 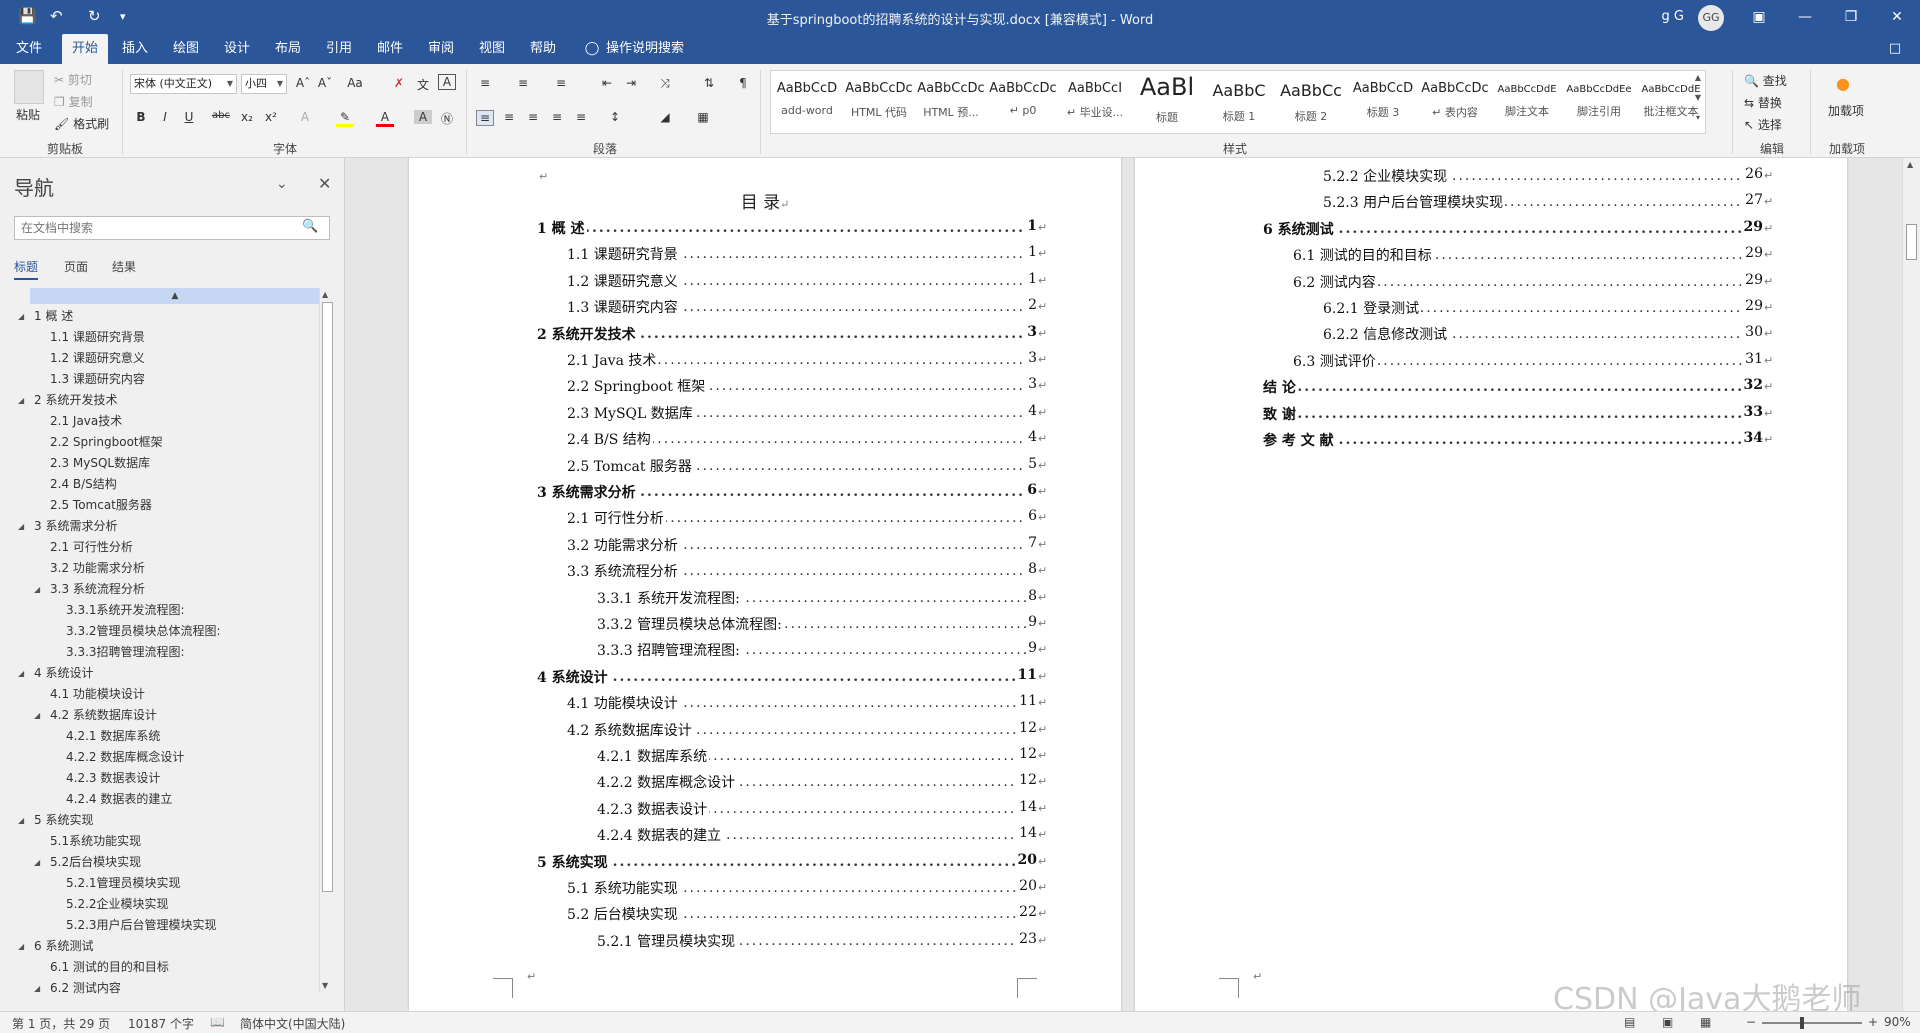 What do you see at coordinates (703, 117) in the screenshot?
I see `borders-icon: ▦` at bounding box center [703, 117].